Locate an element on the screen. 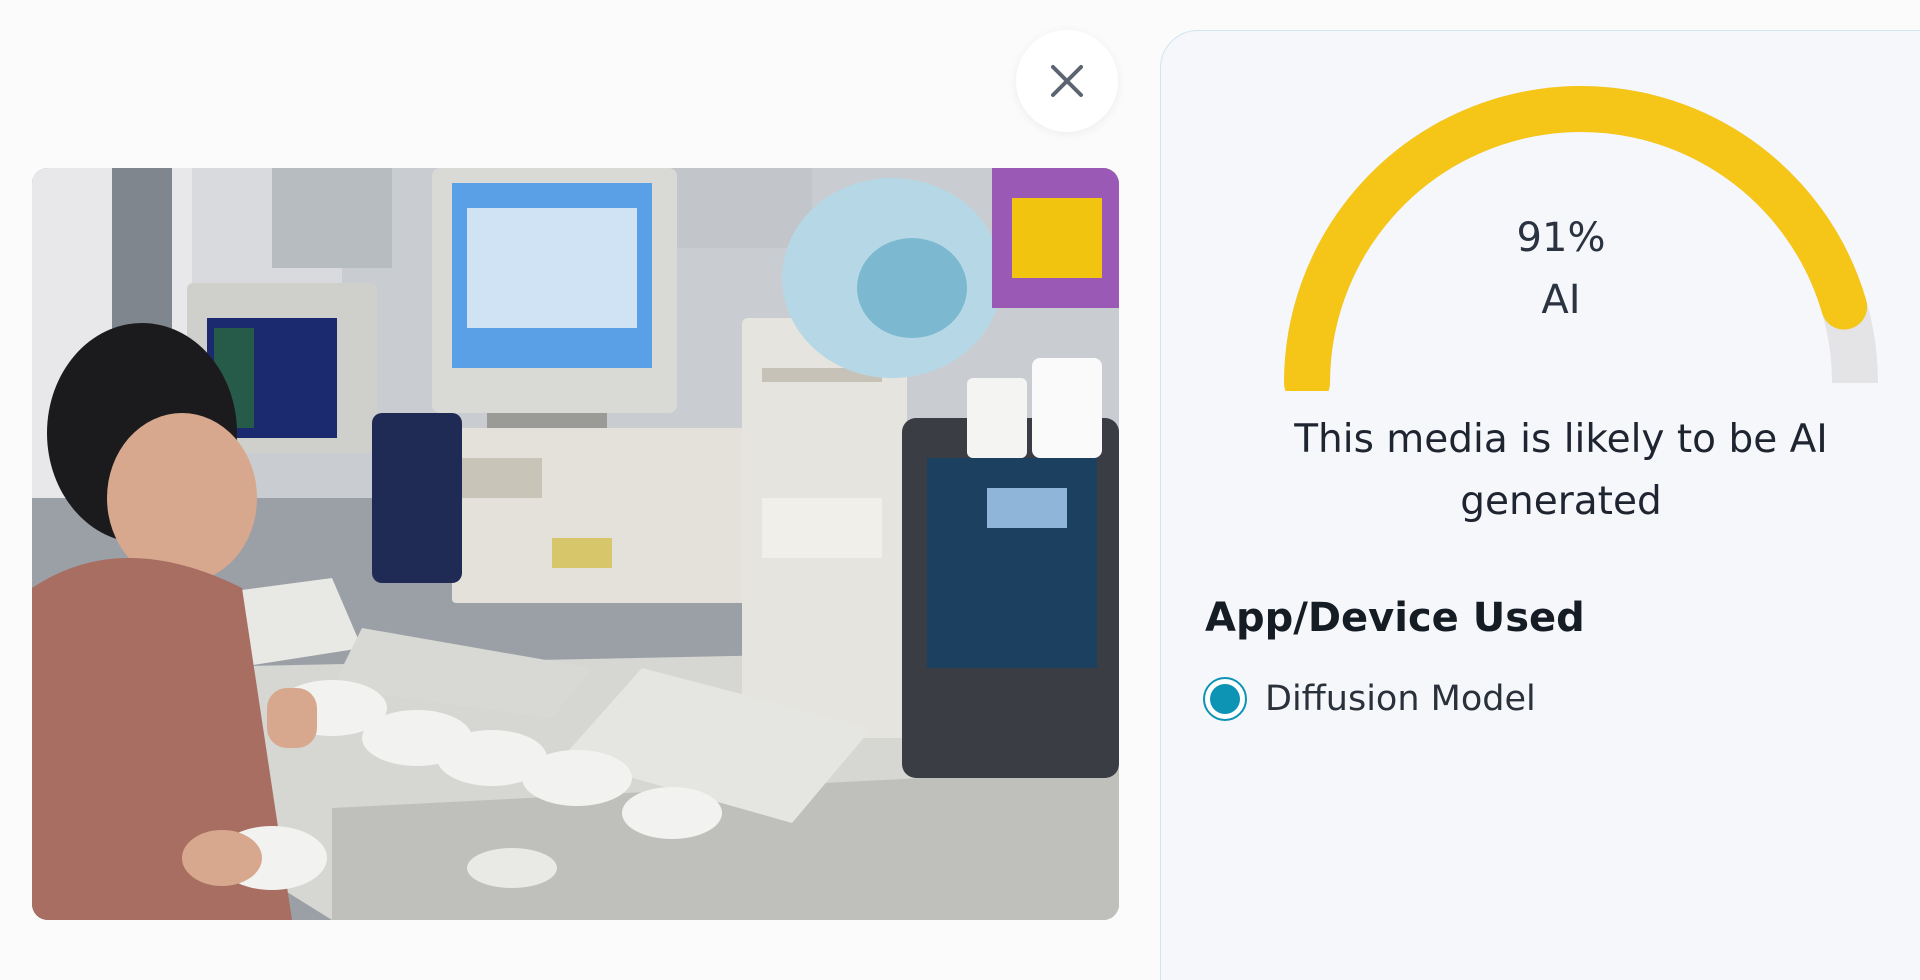 Image resolution: width=1920 pixels, height=980 pixels. radio-selected-dot is located at coordinates (1225, 699).